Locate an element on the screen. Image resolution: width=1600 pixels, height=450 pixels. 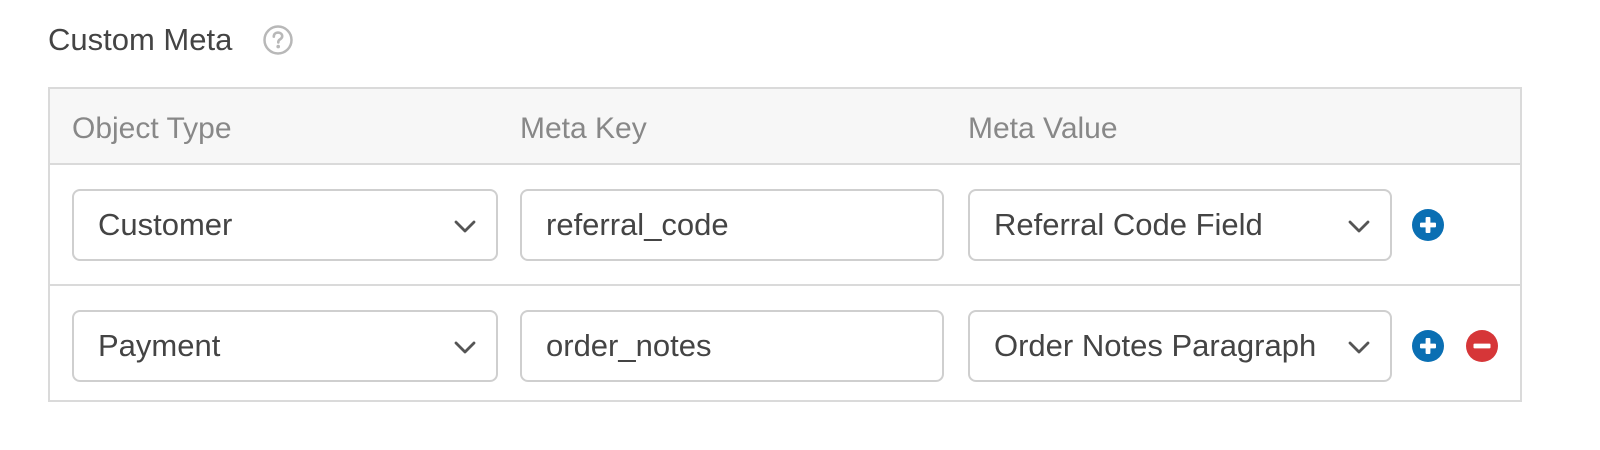
meta-value-select: Order Notes Paragraph is located at coordinates (1180, 346).